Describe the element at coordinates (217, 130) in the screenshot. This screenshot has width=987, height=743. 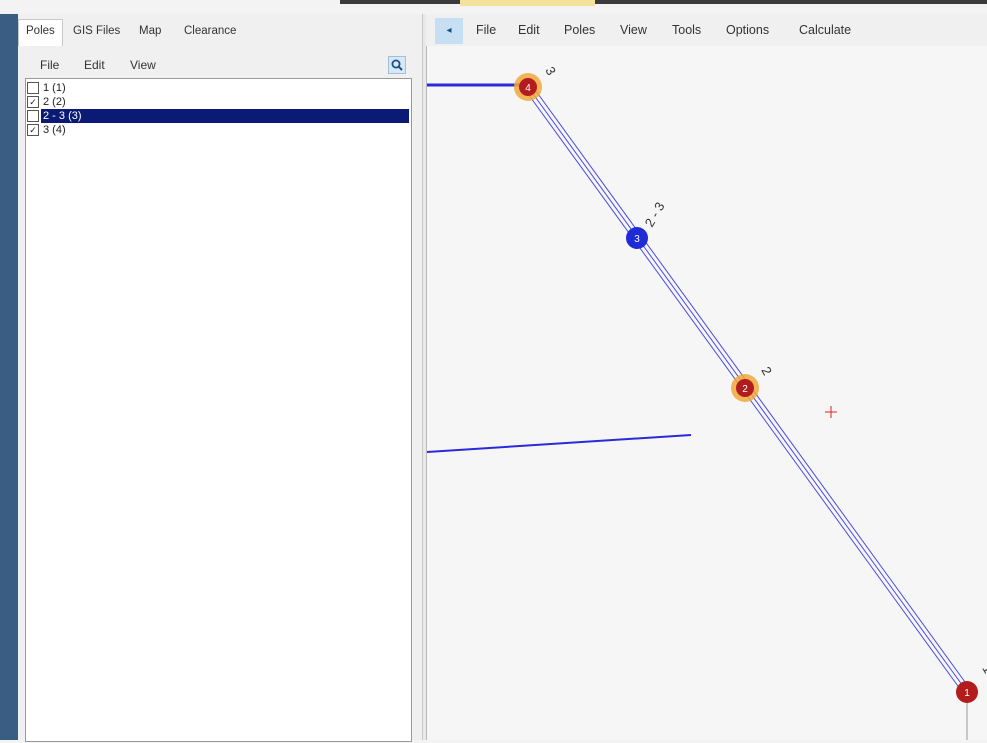
I see `tree-item: ✓ 3 (4)` at that location.